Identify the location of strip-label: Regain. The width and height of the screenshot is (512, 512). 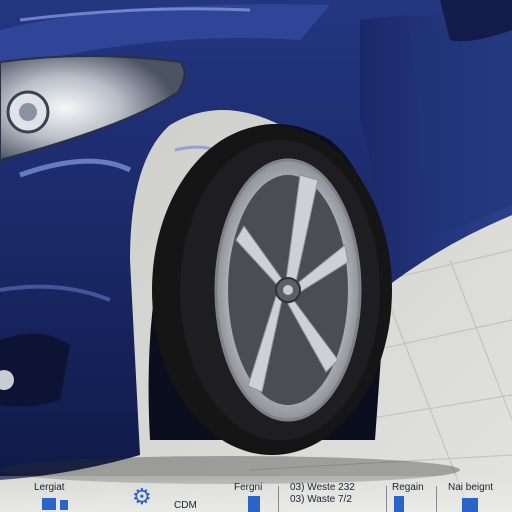
(408, 487).